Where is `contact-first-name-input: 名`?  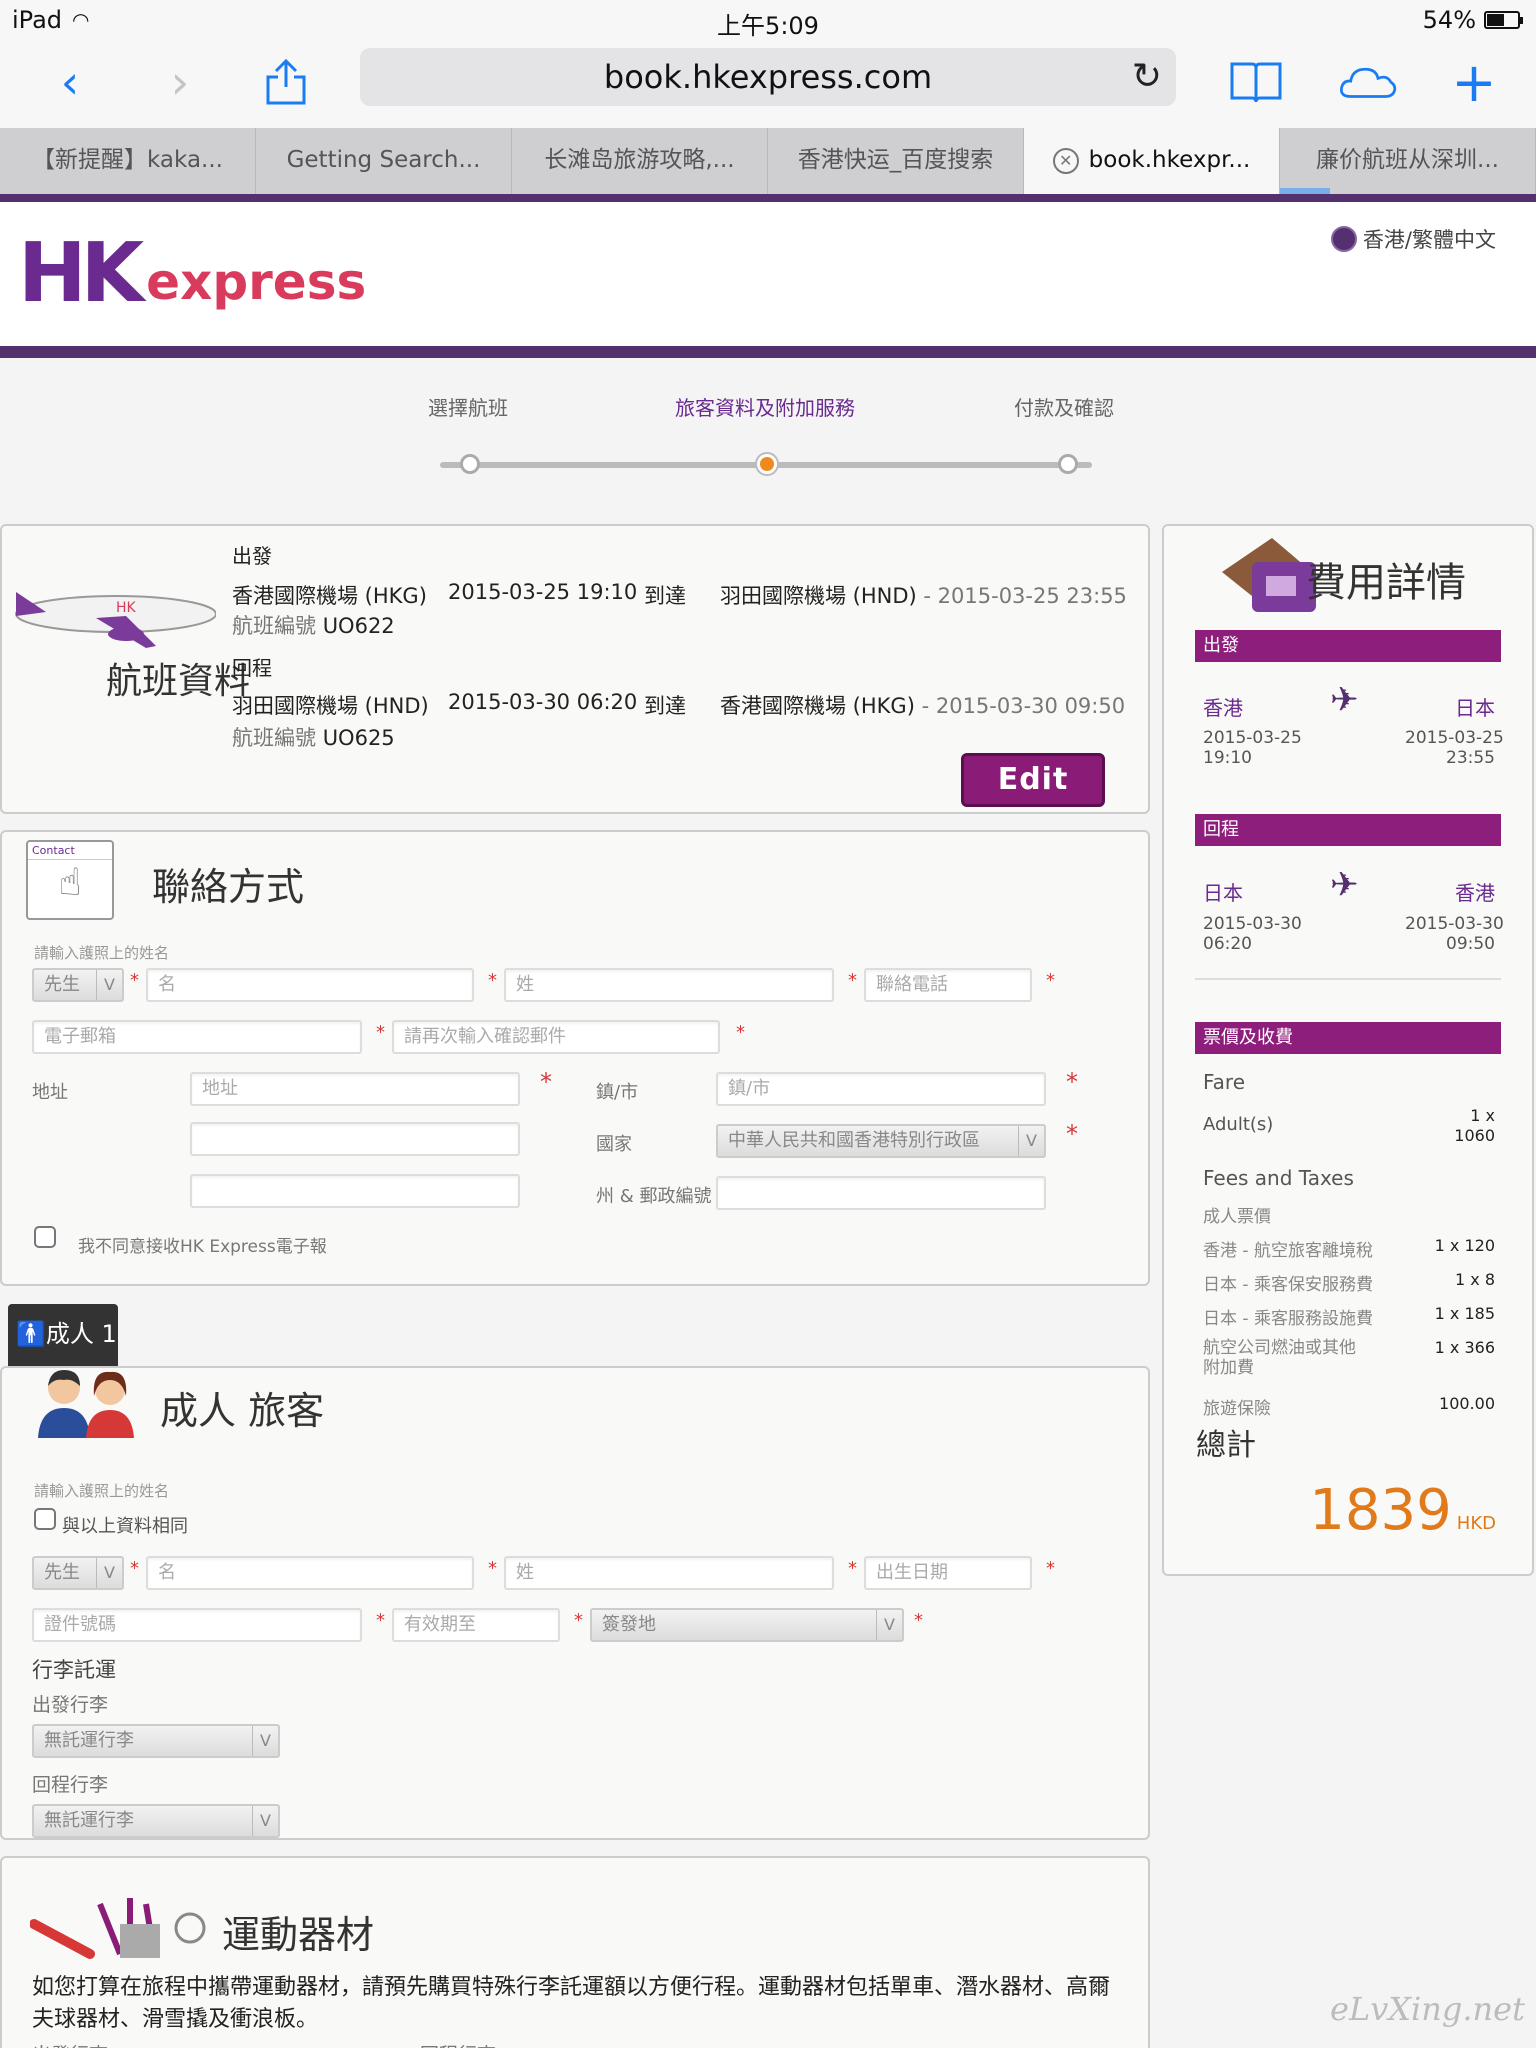 contact-first-name-input: 名 is located at coordinates (310, 985).